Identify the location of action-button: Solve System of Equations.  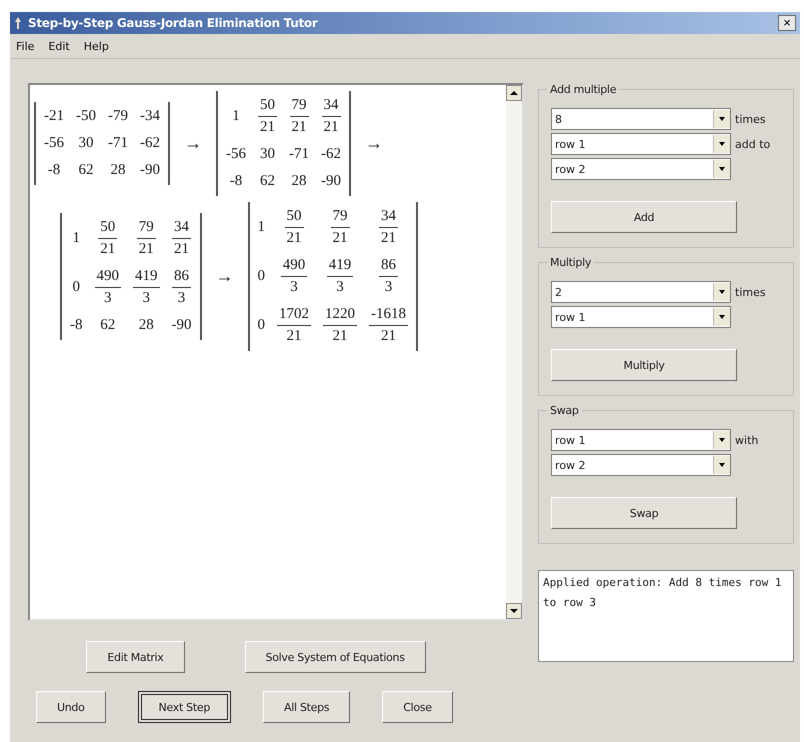
(335, 657).